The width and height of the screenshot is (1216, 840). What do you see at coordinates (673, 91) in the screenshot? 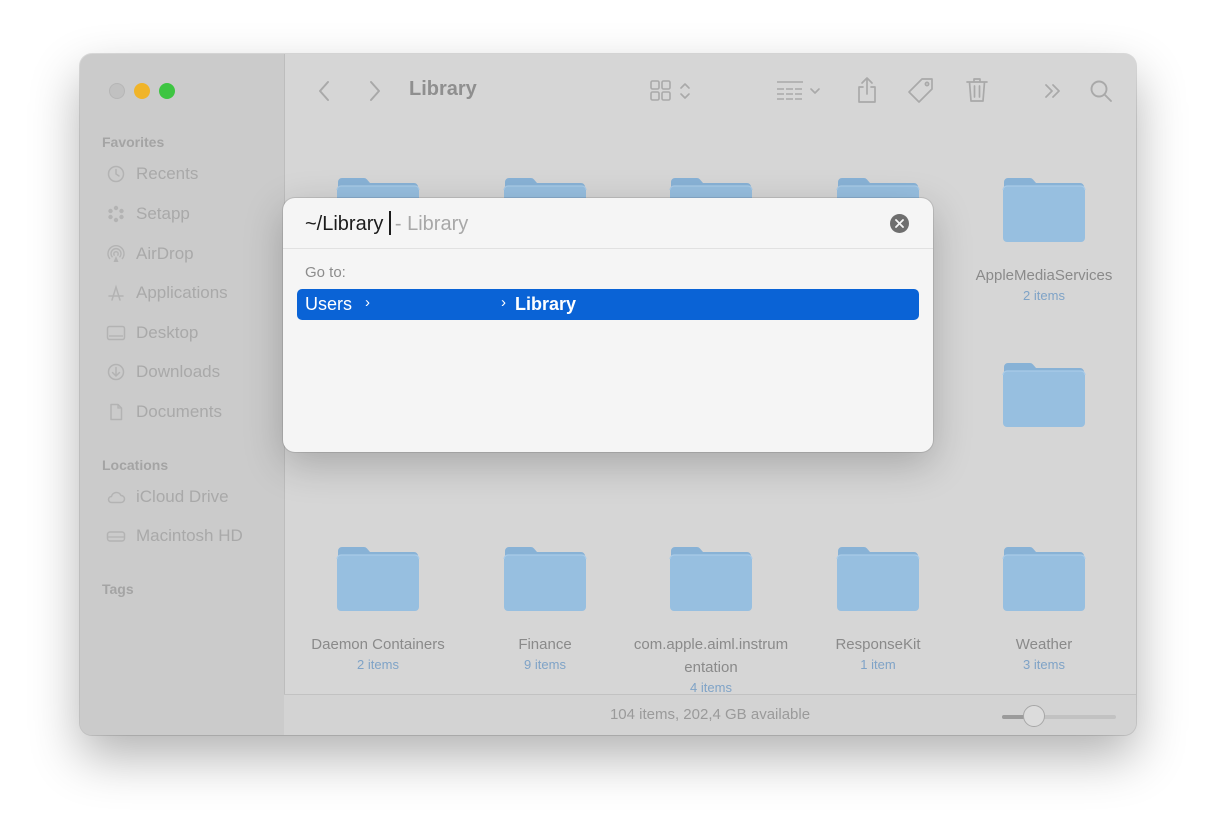
I see `grid-view-icon` at bounding box center [673, 91].